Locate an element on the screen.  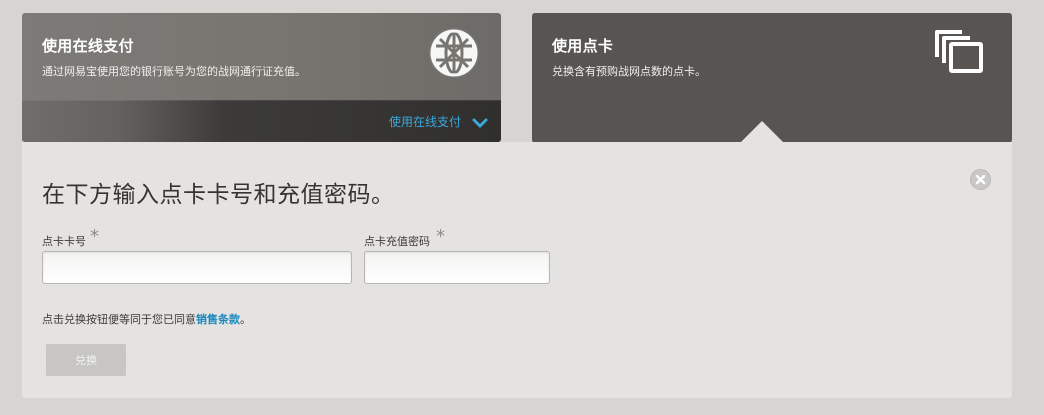
card-number-required-mark: * is located at coordinates (94, 236).